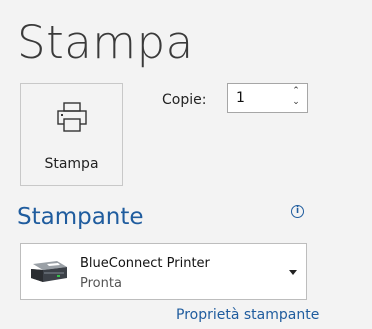  Describe the element at coordinates (240, 98) in the screenshot. I see `copies-value: 1` at that location.